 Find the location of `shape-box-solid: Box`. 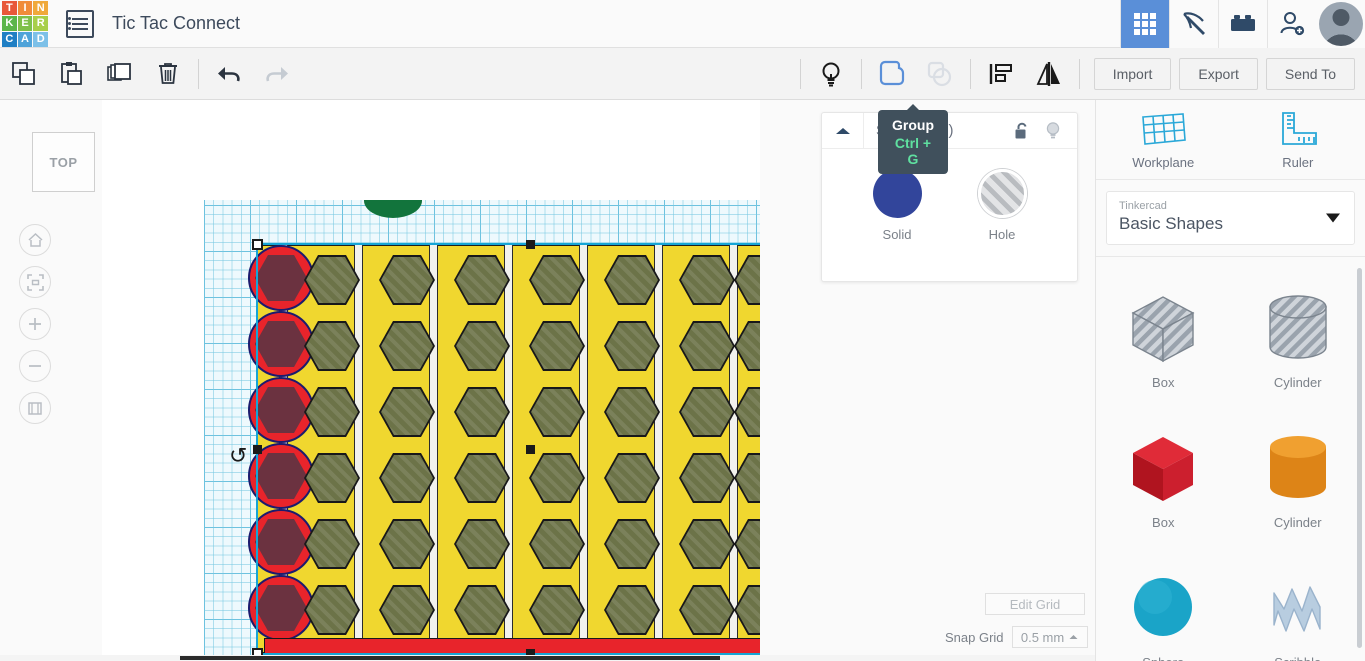

shape-box-solid: Box is located at coordinates (1163, 476).